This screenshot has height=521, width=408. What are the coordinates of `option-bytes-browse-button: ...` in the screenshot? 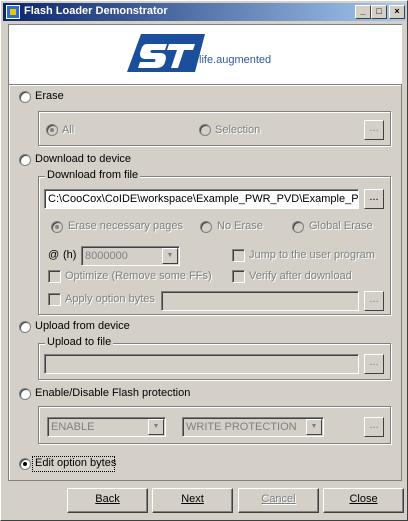 It's located at (374, 301).